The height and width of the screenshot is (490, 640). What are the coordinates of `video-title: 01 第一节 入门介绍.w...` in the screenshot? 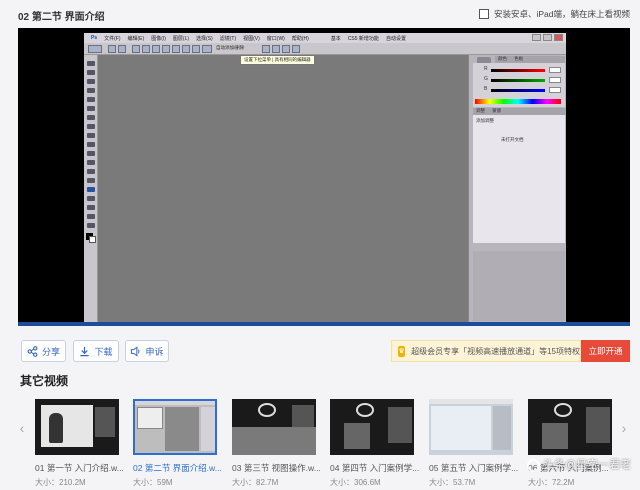 It's located at (81, 468).